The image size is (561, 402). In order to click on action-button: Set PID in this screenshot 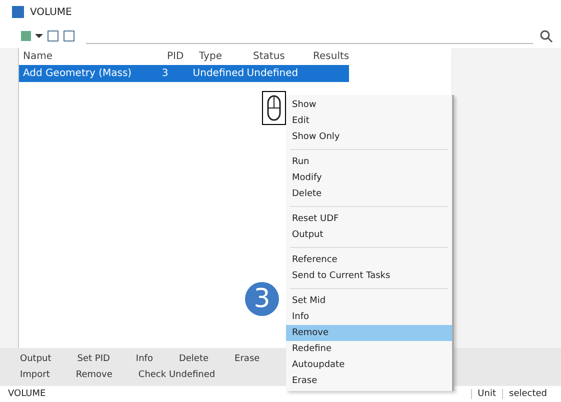, I will do `click(93, 359)`.